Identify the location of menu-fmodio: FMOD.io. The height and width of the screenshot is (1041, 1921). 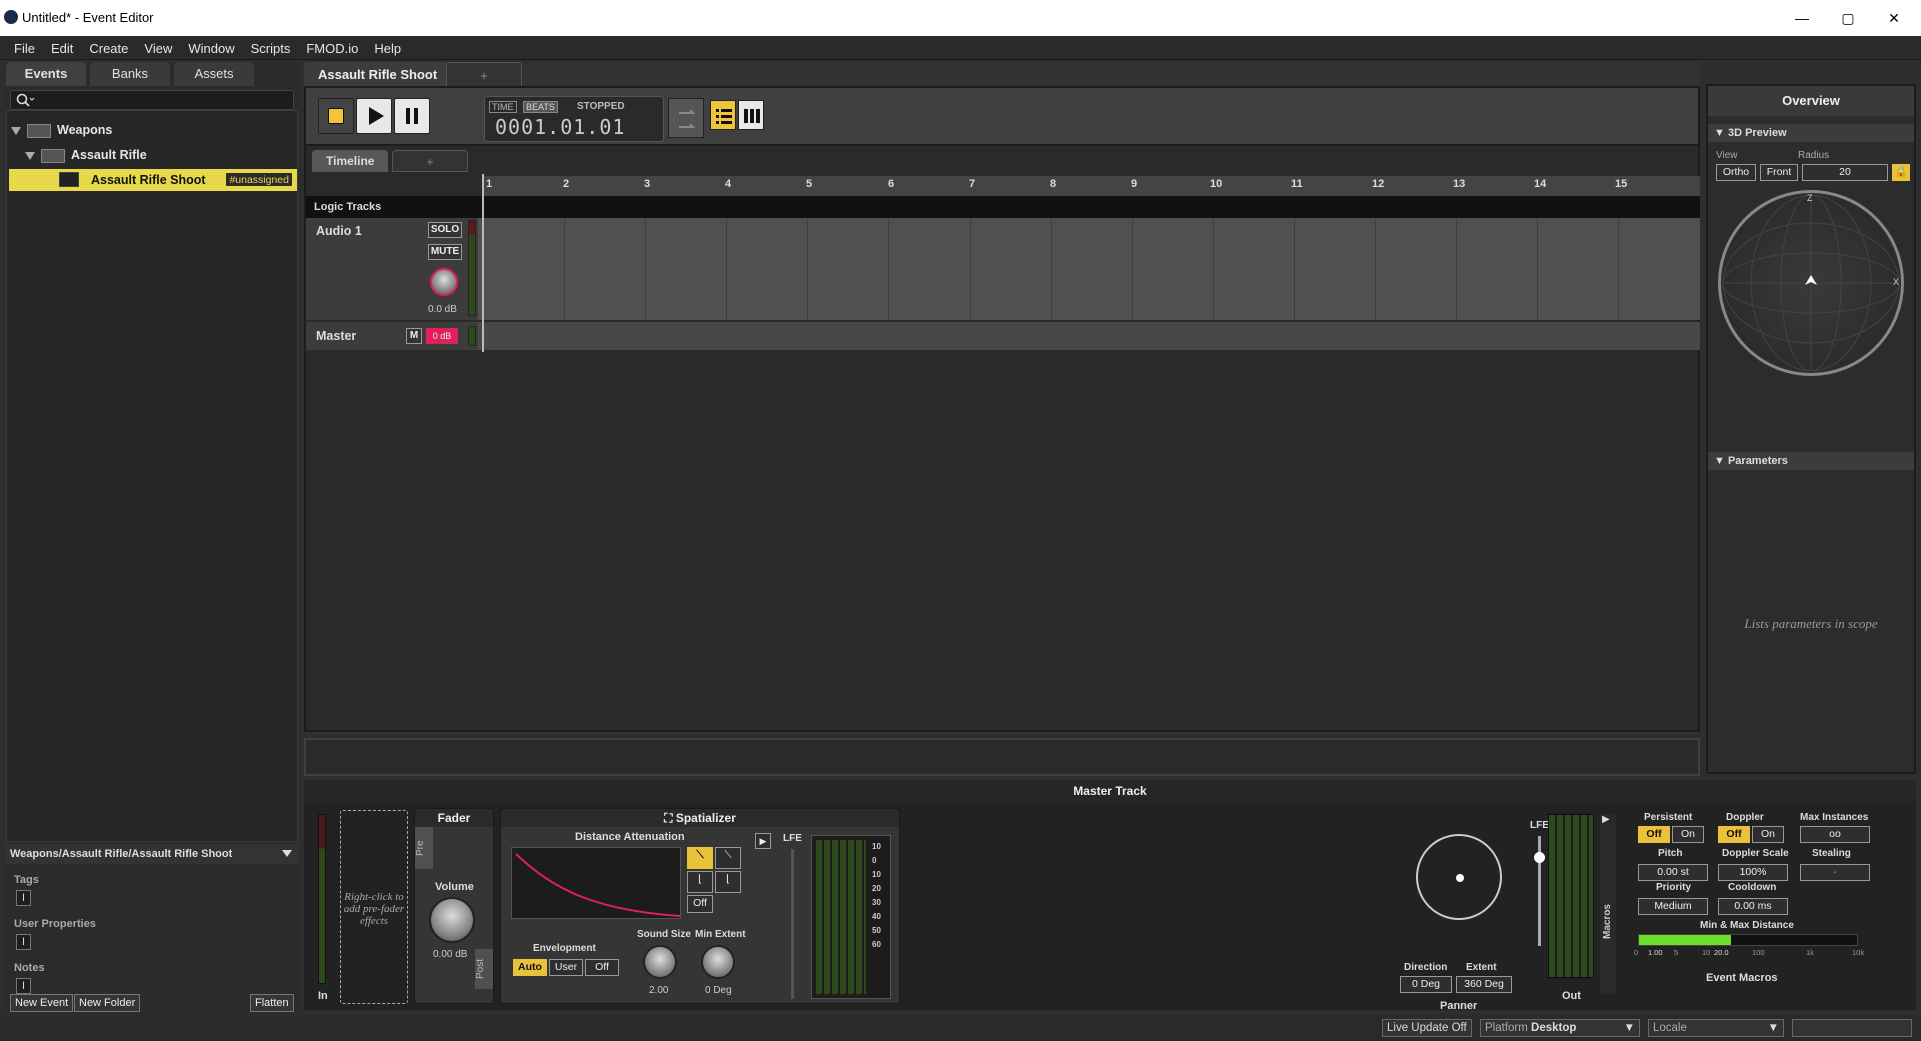
(332, 48).